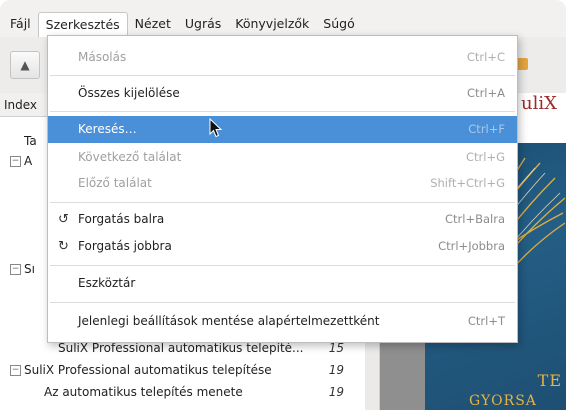 The image size is (566, 410). What do you see at coordinates (474, 219) in the screenshot?
I see `menu-item-shortcut: Ctrl+Balra` at bounding box center [474, 219].